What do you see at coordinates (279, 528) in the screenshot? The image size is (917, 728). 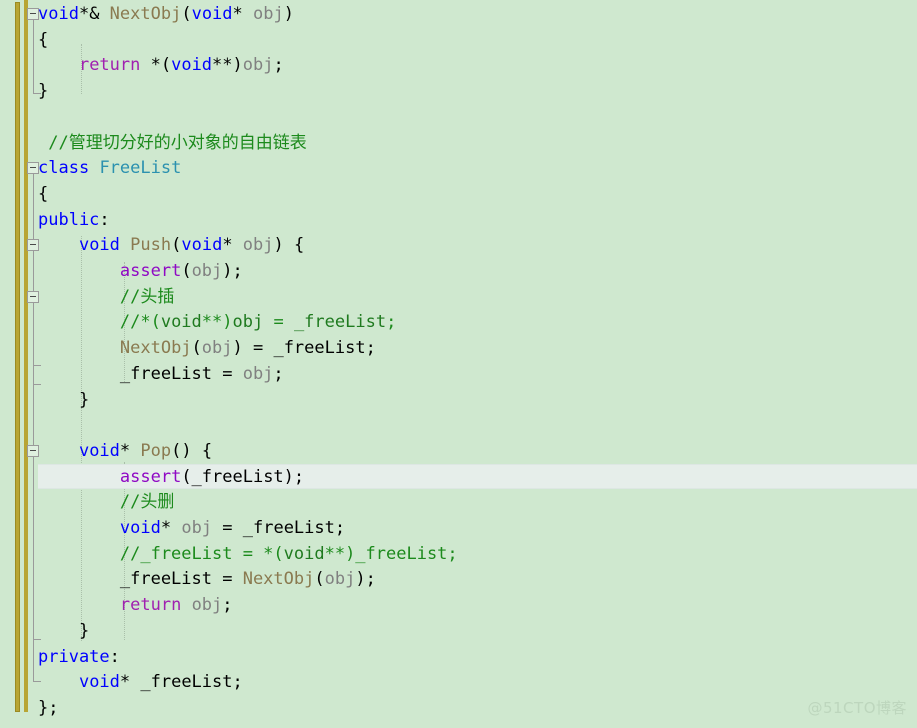 I see `code-token-plain: = _freeList;` at bounding box center [279, 528].